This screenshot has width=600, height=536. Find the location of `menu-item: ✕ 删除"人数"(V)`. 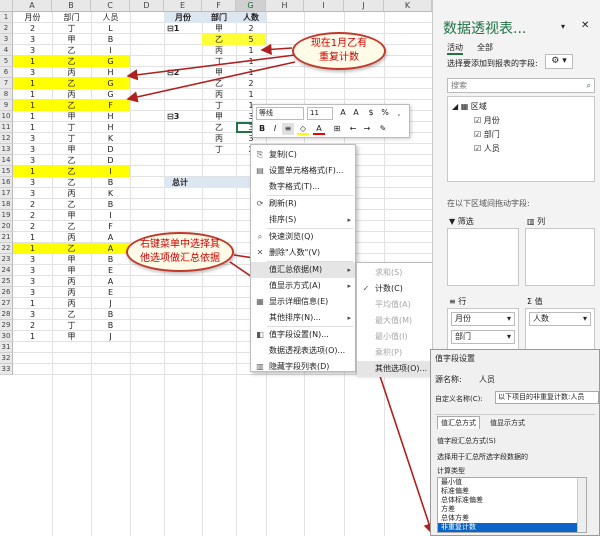

menu-item: ✕ 删除"人数"(V) is located at coordinates (303, 253).